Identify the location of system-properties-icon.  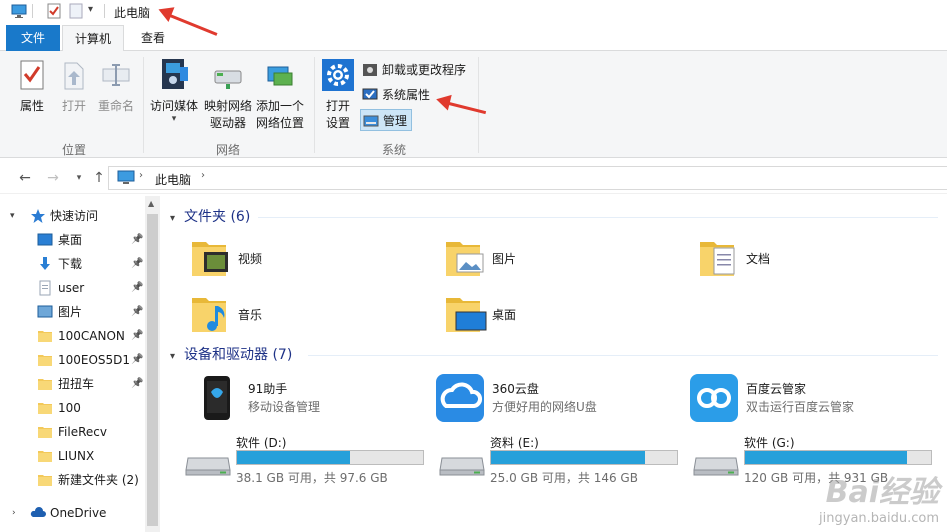
(370, 94).